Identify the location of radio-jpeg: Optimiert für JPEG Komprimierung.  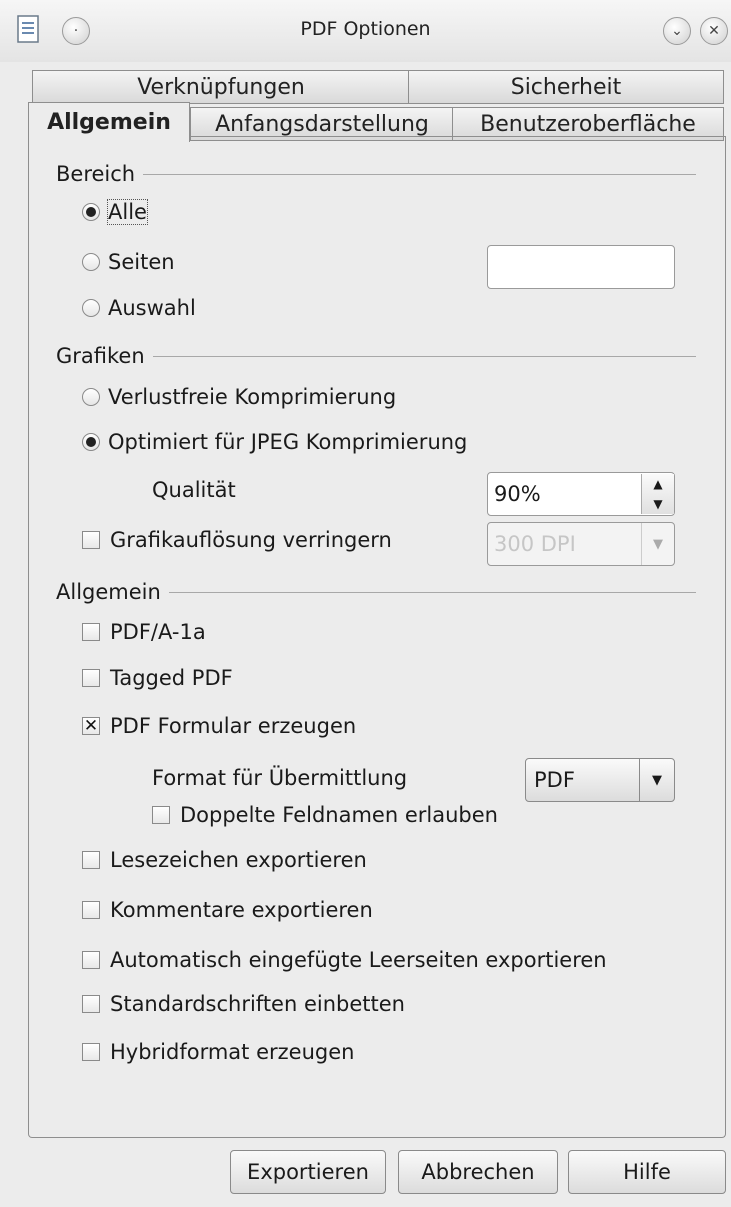
(274, 442).